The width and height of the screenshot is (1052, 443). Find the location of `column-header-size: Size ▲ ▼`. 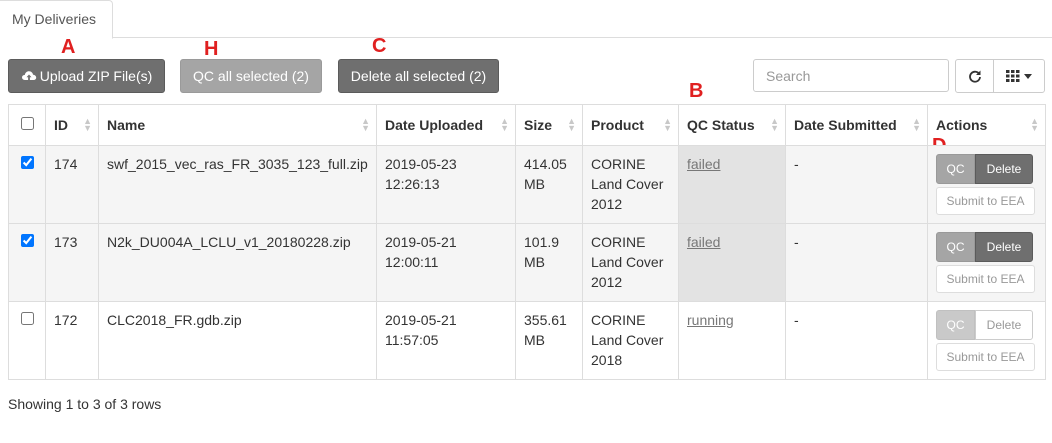

column-header-size: Size ▲ ▼ is located at coordinates (549, 125).